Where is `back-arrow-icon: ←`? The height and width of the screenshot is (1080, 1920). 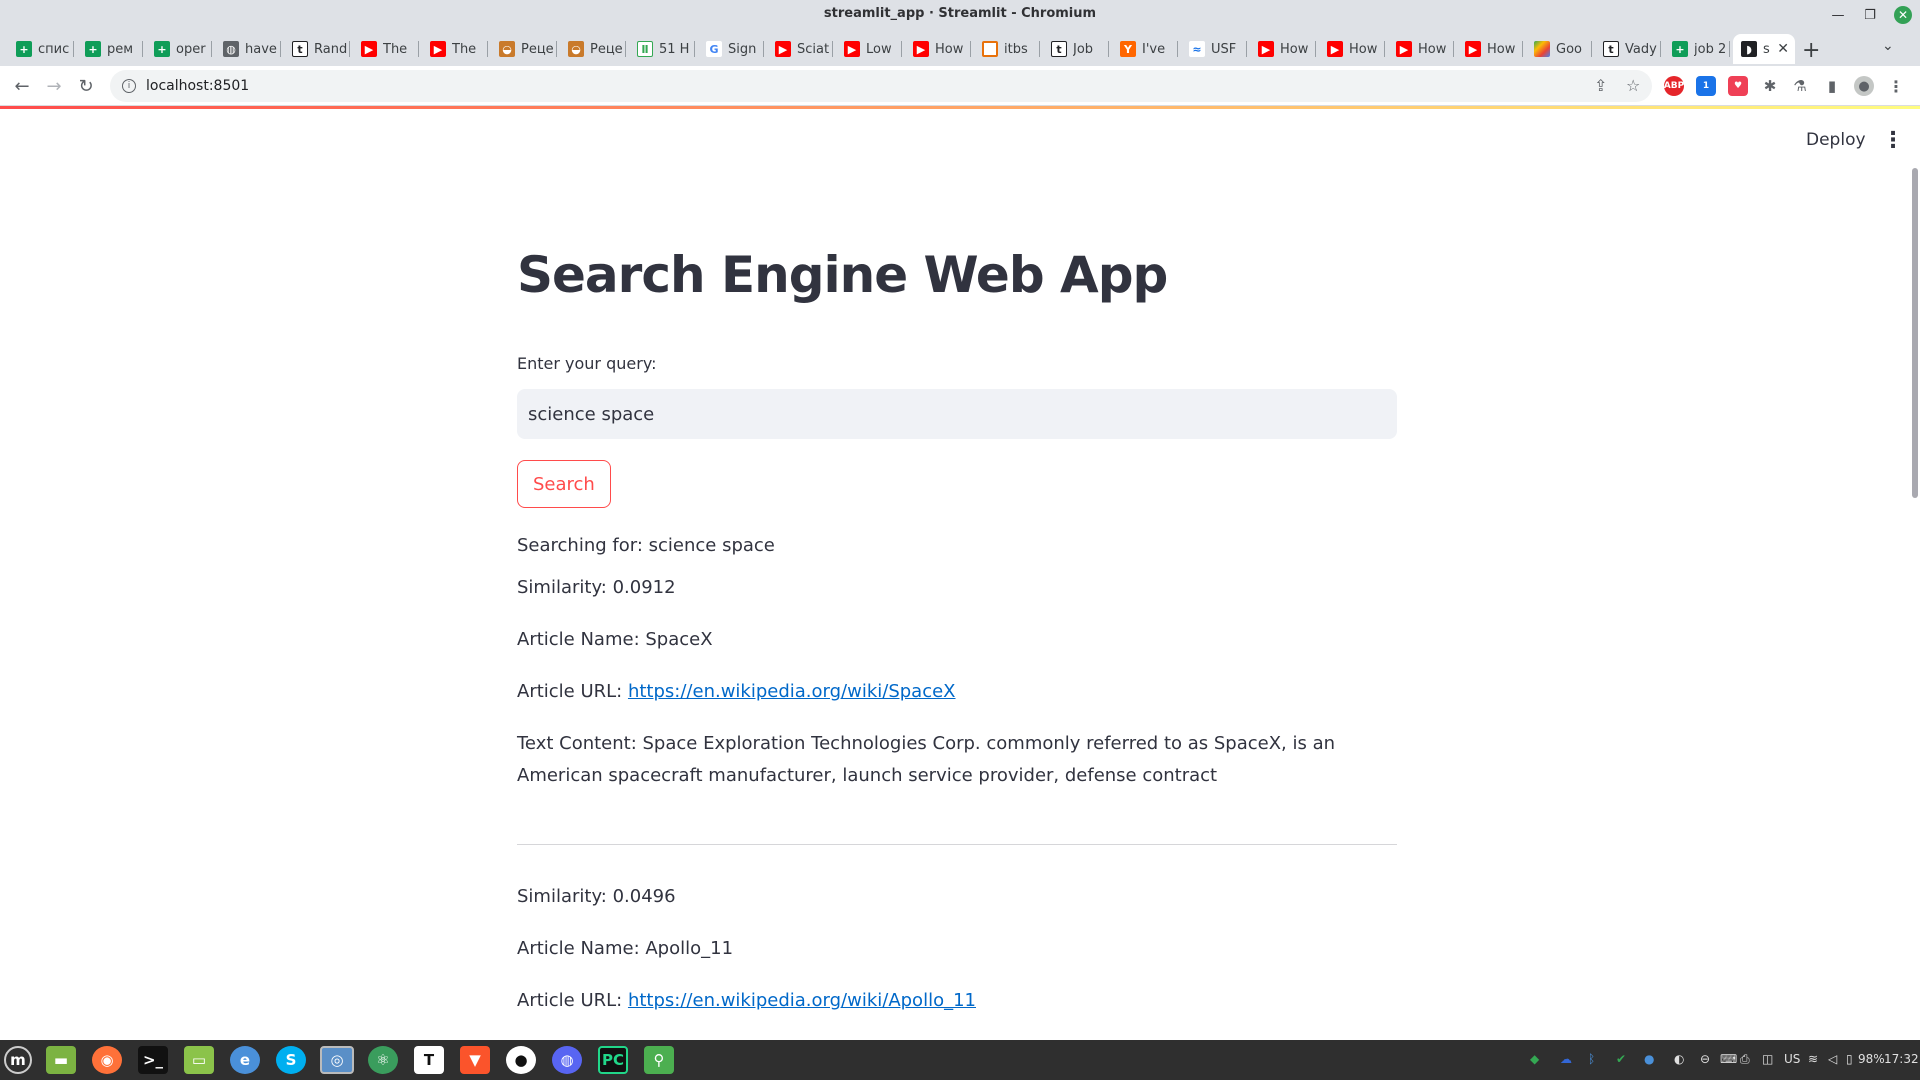 back-arrow-icon: ← is located at coordinates (22, 86).